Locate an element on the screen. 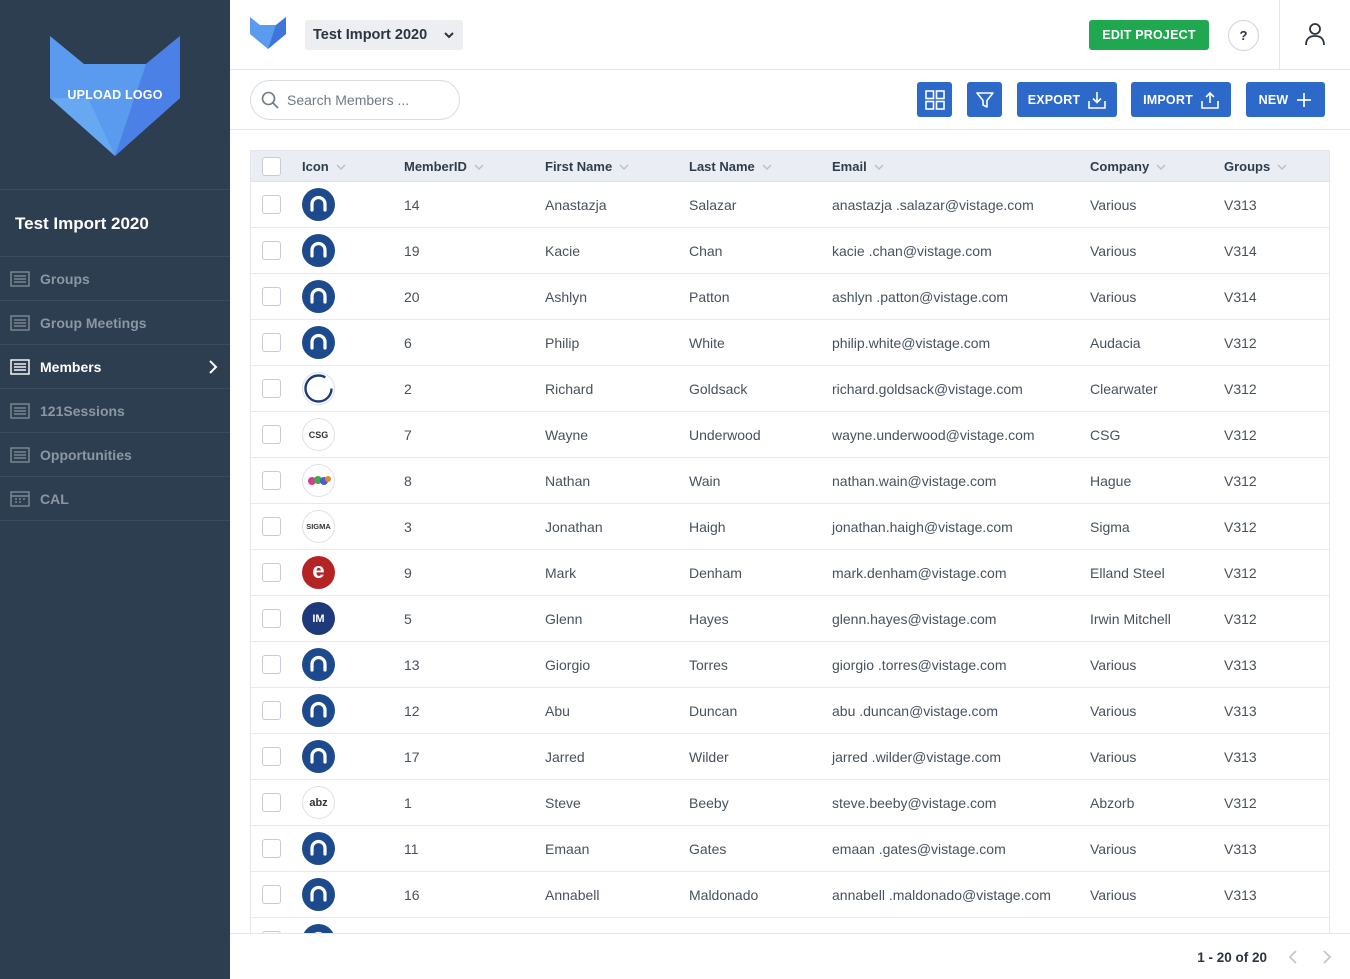 This screenshot has height=979, width=1350. first-name-cell: Wayne is located at coordinates (567, 435).